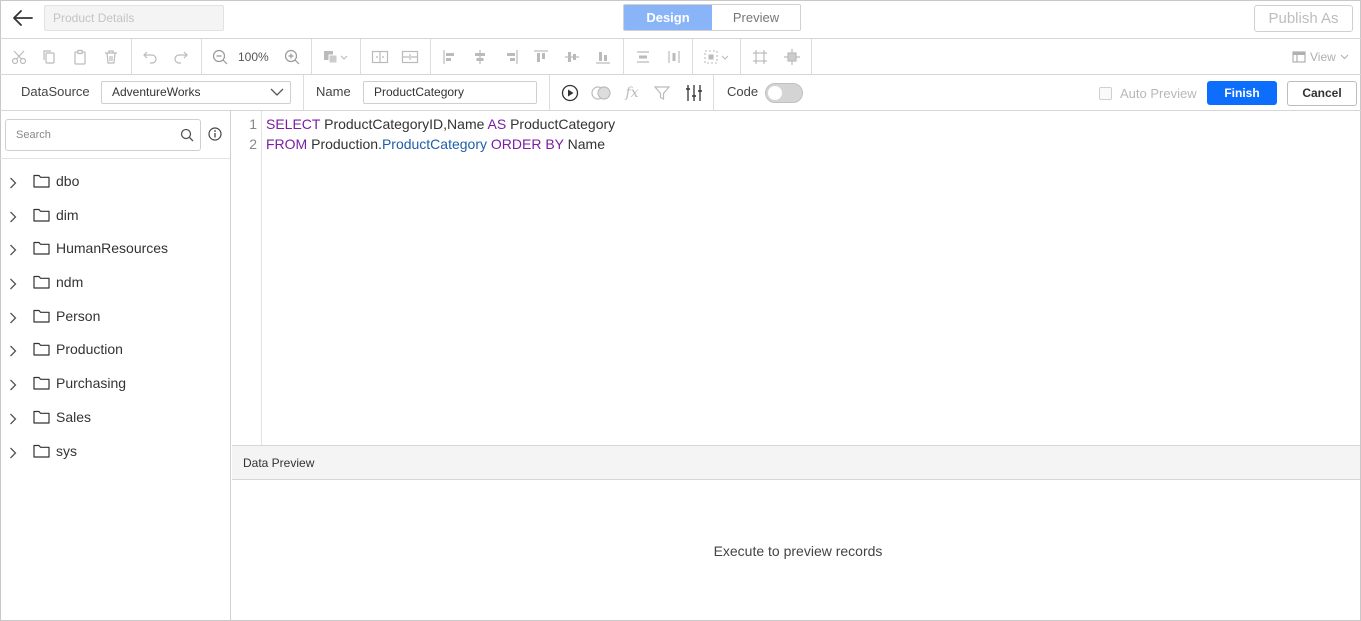 The width and height of the screenshot is (1361, 621). I want to click on info-icon, so click(215, 134).